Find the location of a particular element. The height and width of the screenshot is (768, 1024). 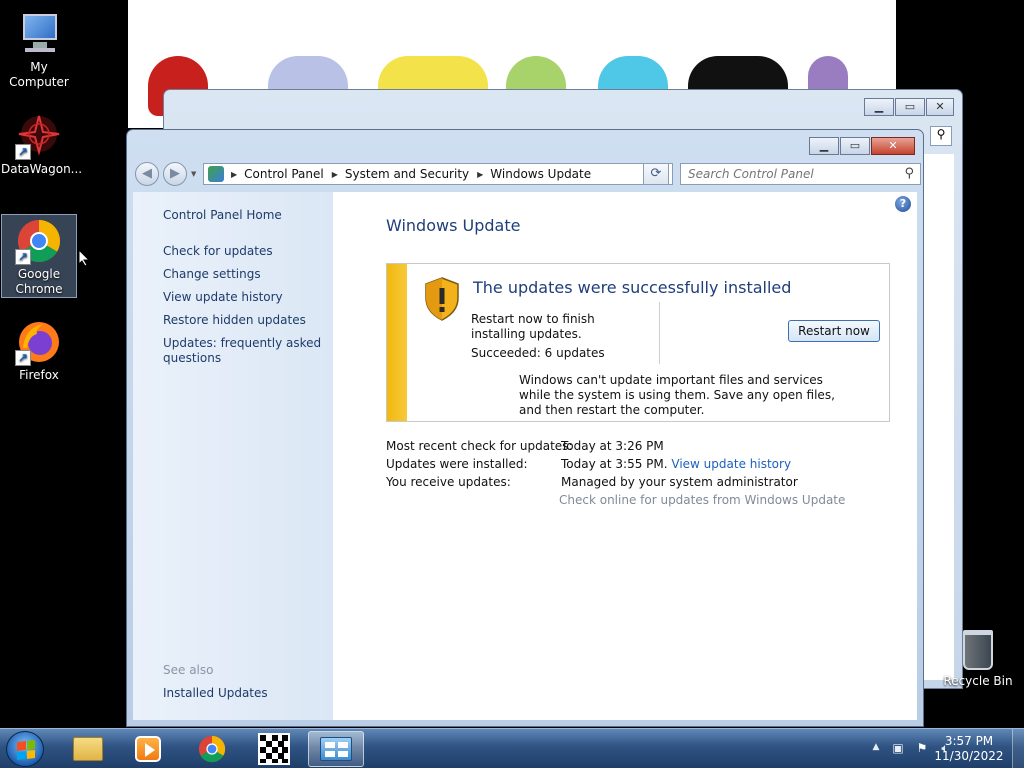

datawagon-icon: ↗ is located at coordinates (39, 136).